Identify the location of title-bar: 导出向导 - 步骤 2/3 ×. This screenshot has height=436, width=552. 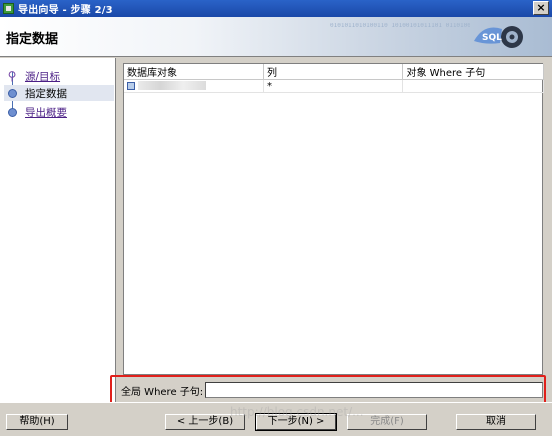
(276, 8).